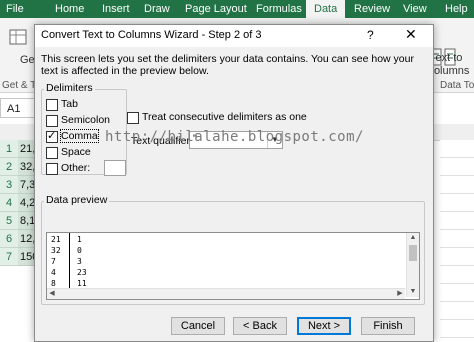 Image resolution: width=474 pixels, height=342 pixels. I want to click on data-preview-legend: Data preview, so click(77, 200).